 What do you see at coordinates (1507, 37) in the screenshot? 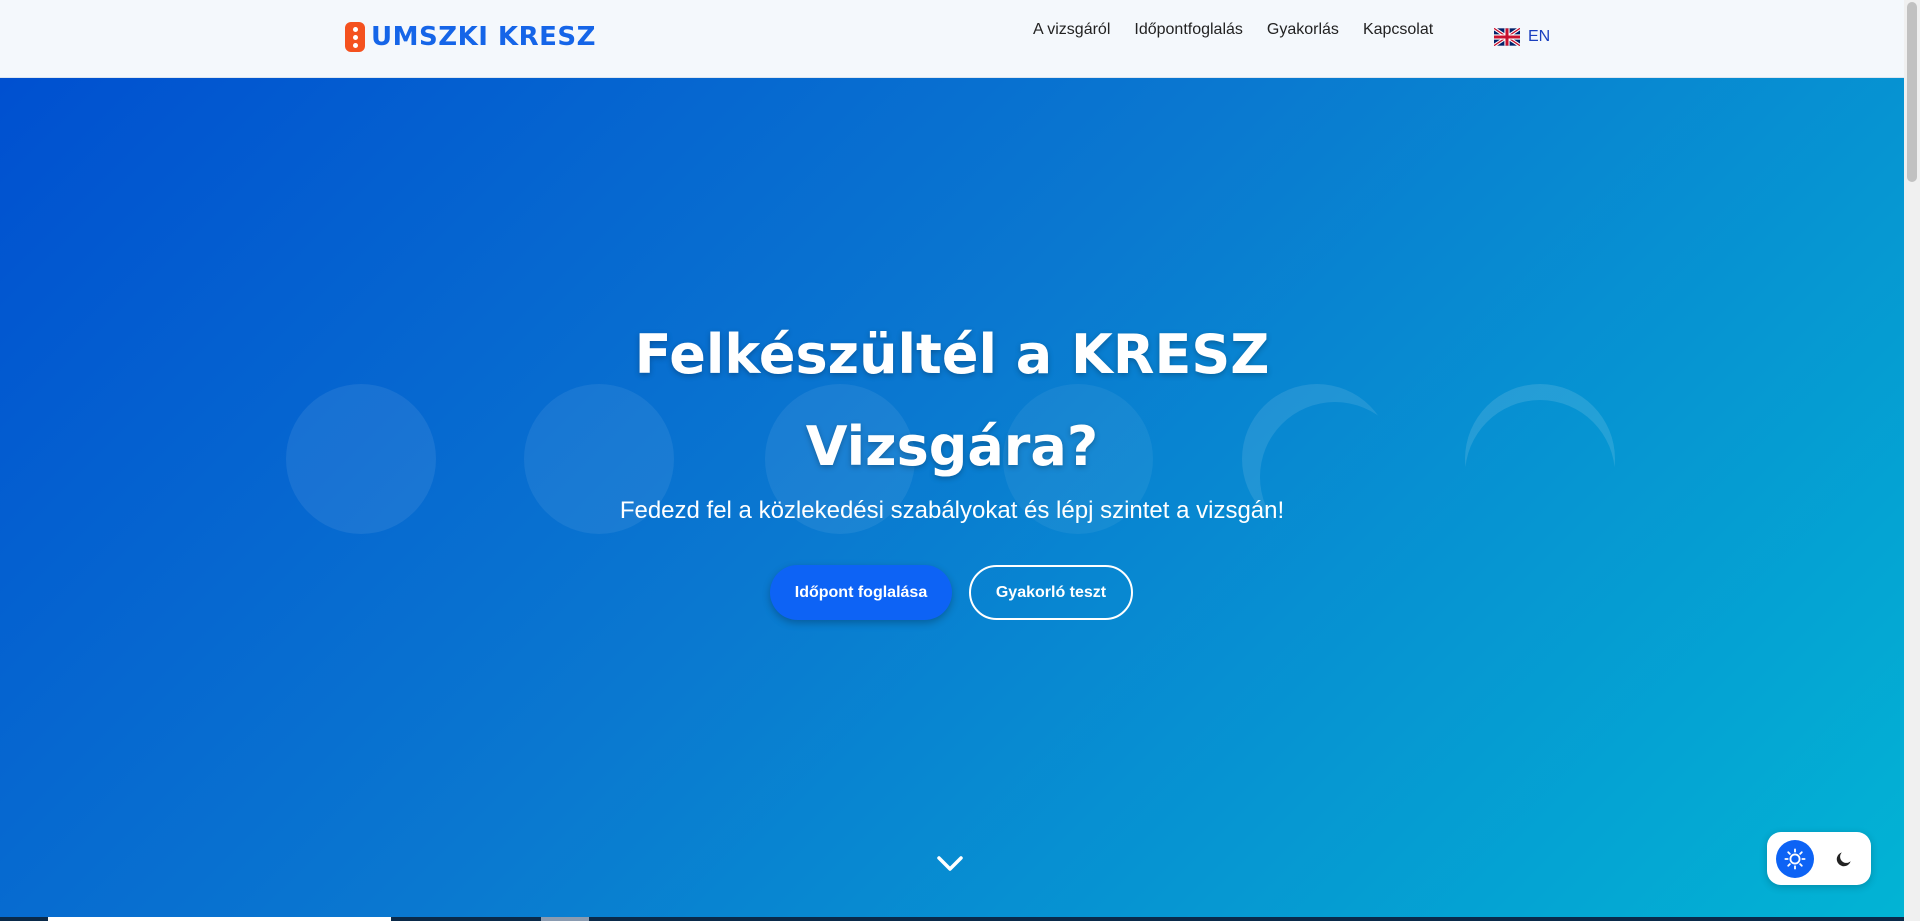
I see `uk-flag-icon` at bounding box center [1507, 37].